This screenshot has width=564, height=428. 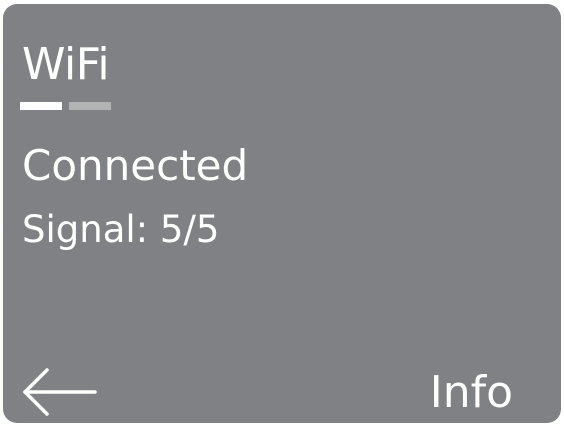 What do you see at coordinates (135, 165) in the screenshot?
I see `connection-status: Connected` at bounding box center [135, 165].